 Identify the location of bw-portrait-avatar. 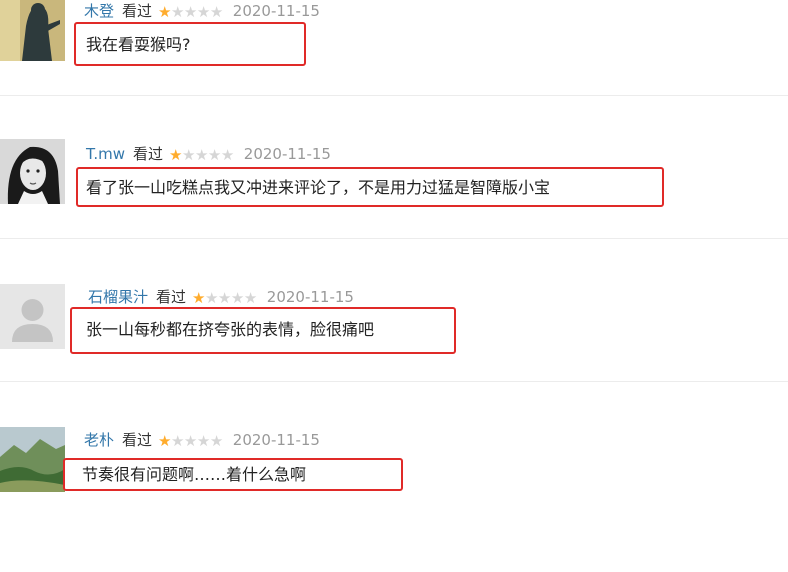
(32, 171).